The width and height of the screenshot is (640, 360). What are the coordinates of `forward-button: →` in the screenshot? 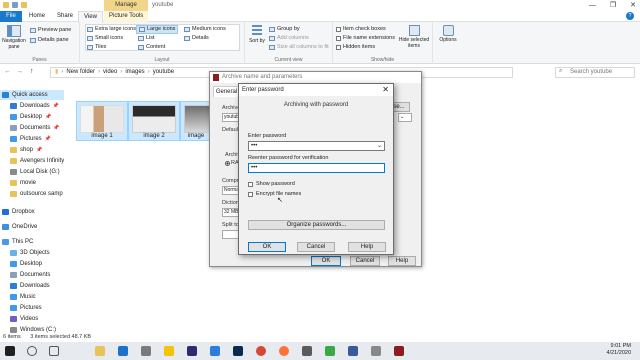 It's located at (19, 71).